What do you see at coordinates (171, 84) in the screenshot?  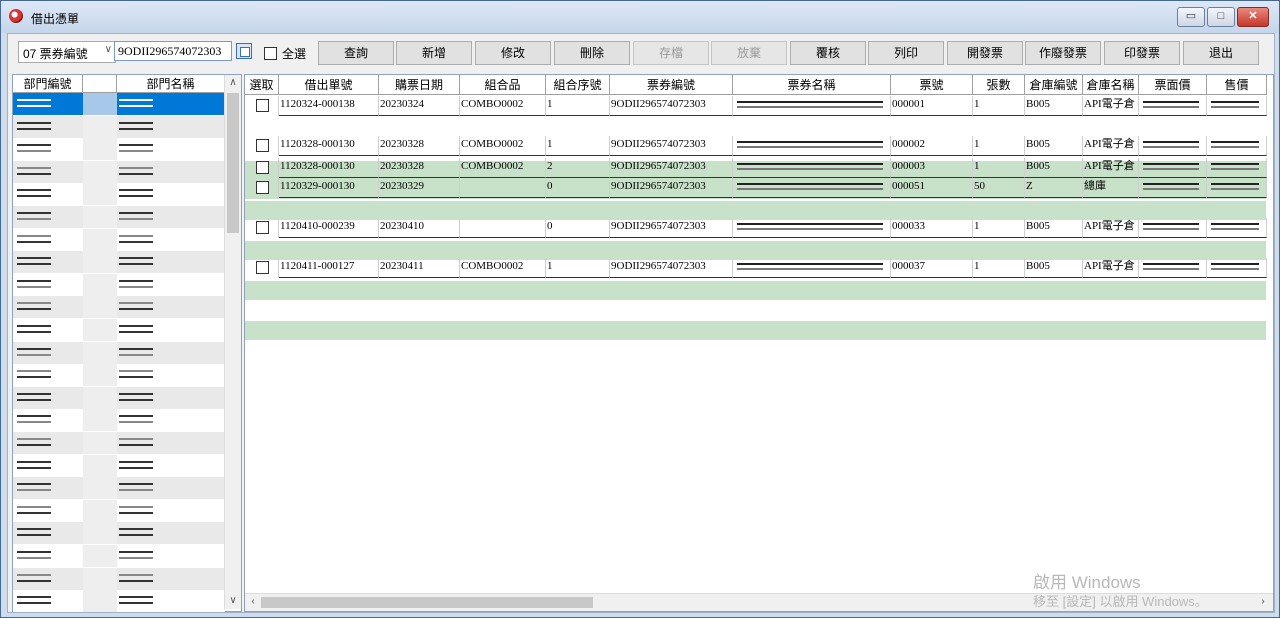 I see `column-header-dept-name: 部門名稱` at bounding box center [171, 84].